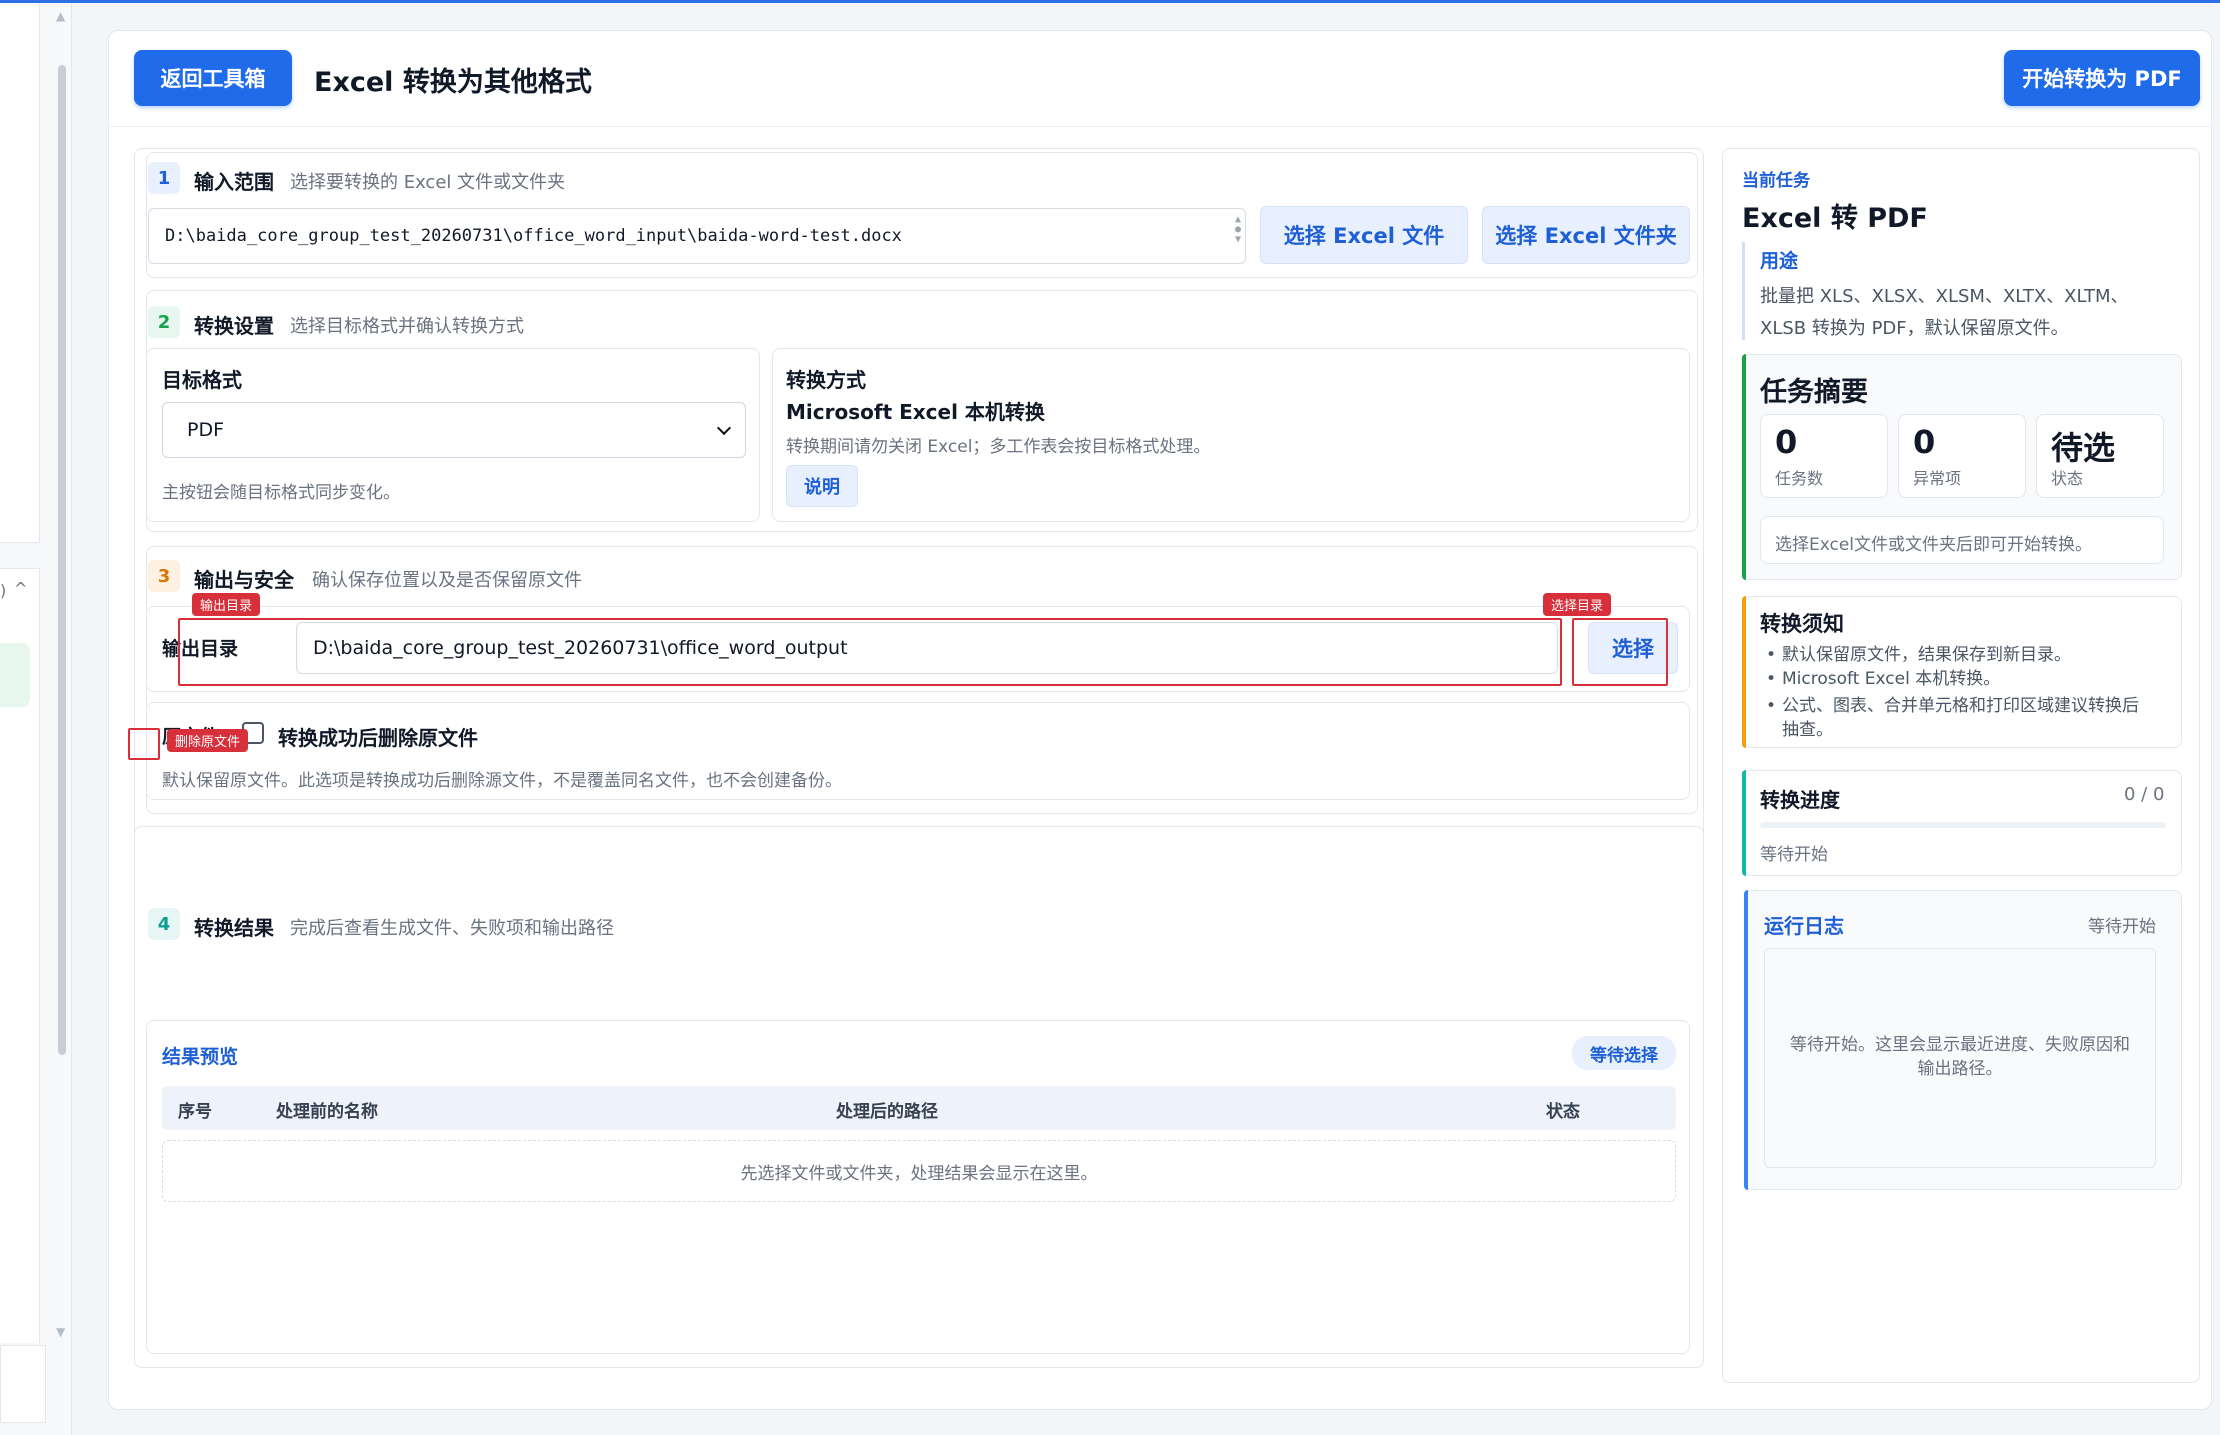 Image resolution: width=2220 pixels, height=1435 pixels. What do you see at coordinates (2102, 78) in the screenshot?
I see `start-convert-button: 开始转换为 PDF` at bounding box center [2102, 78].